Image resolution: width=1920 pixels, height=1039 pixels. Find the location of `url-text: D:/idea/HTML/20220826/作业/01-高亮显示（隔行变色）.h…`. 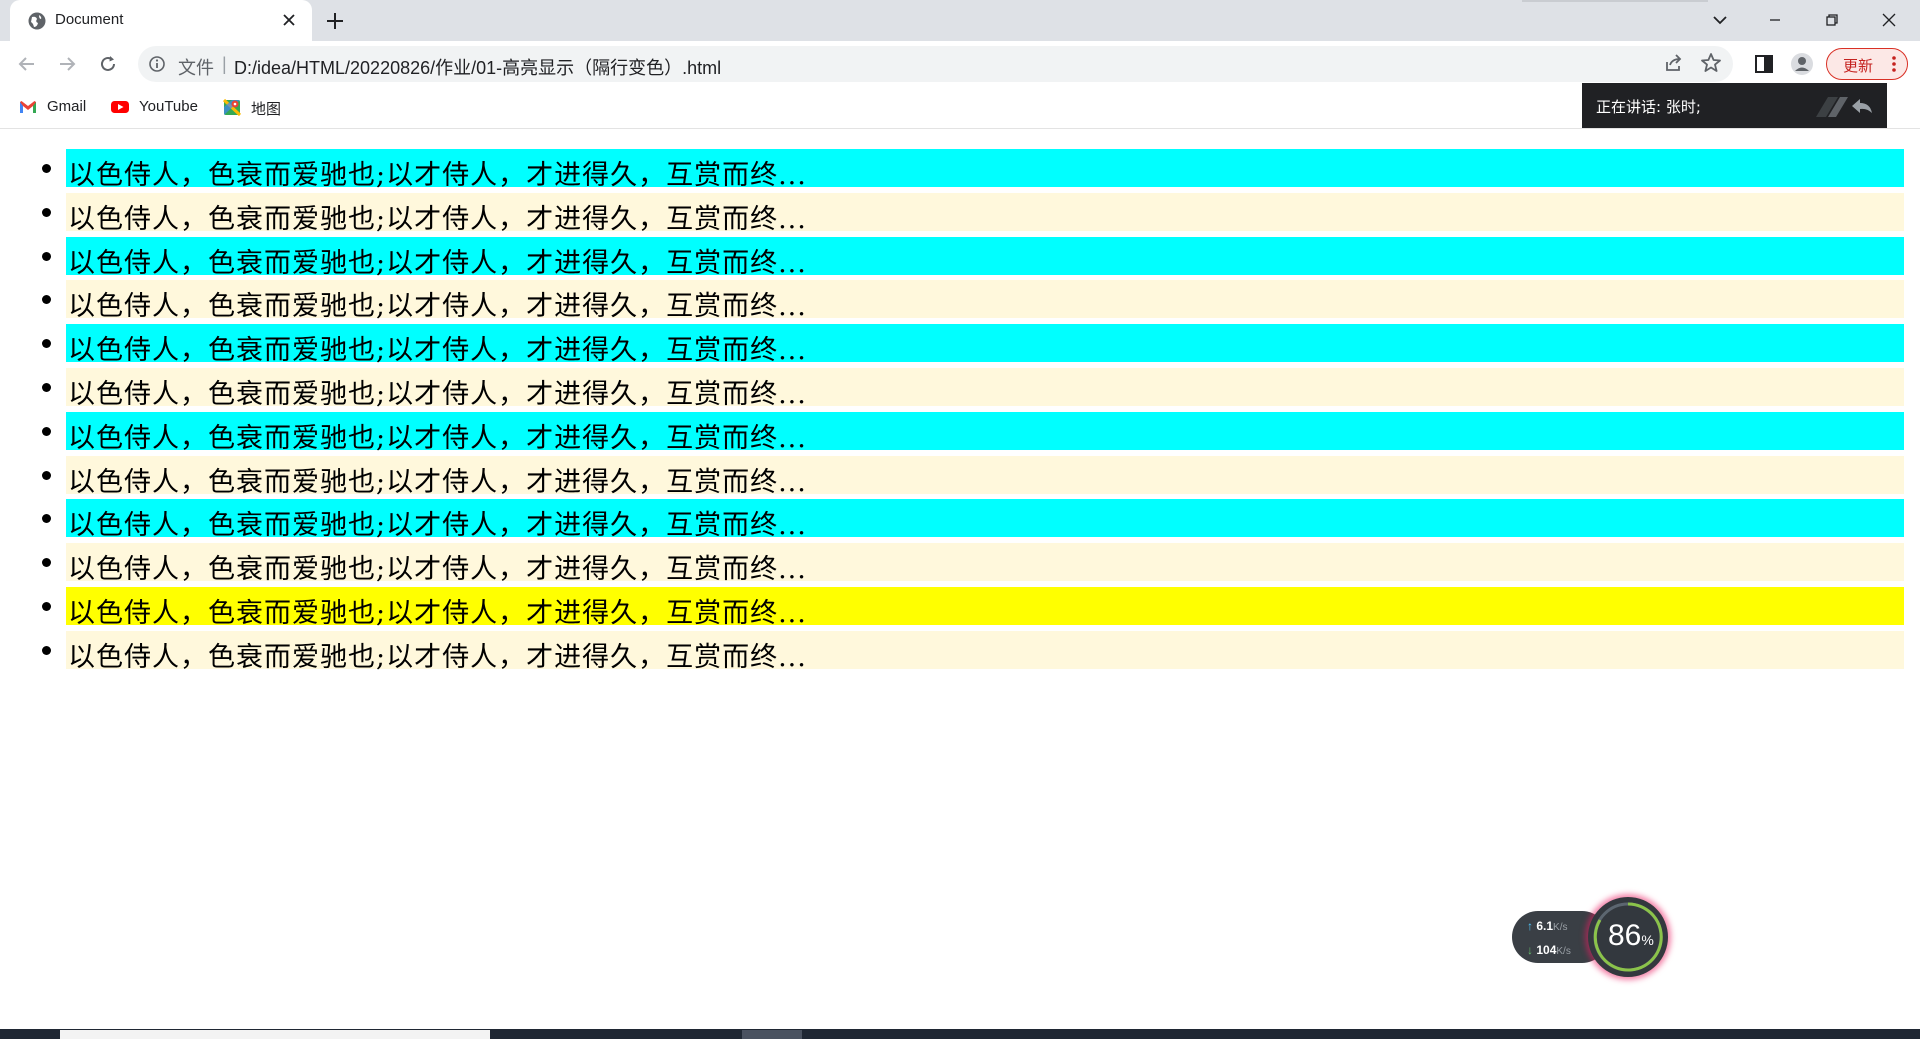

url-text: D:/idea/HTML/20220826/作业/01-高亮显示（隔行变色）.h… is located at coordinates (477, 67).